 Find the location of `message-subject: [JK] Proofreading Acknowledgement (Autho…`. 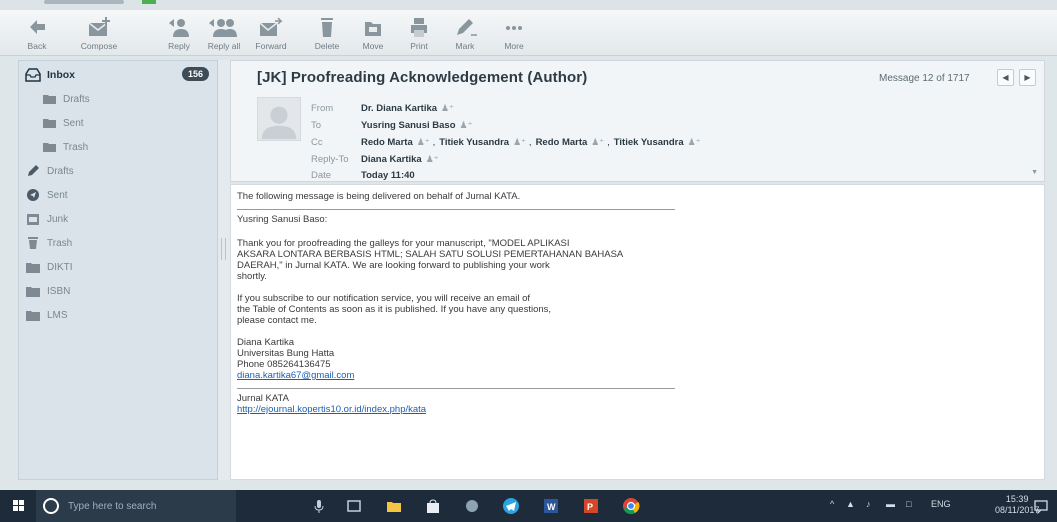

message-subject: [JK] Proofreading Acknowledgement (Autho… is located at coordinates (422, 77).